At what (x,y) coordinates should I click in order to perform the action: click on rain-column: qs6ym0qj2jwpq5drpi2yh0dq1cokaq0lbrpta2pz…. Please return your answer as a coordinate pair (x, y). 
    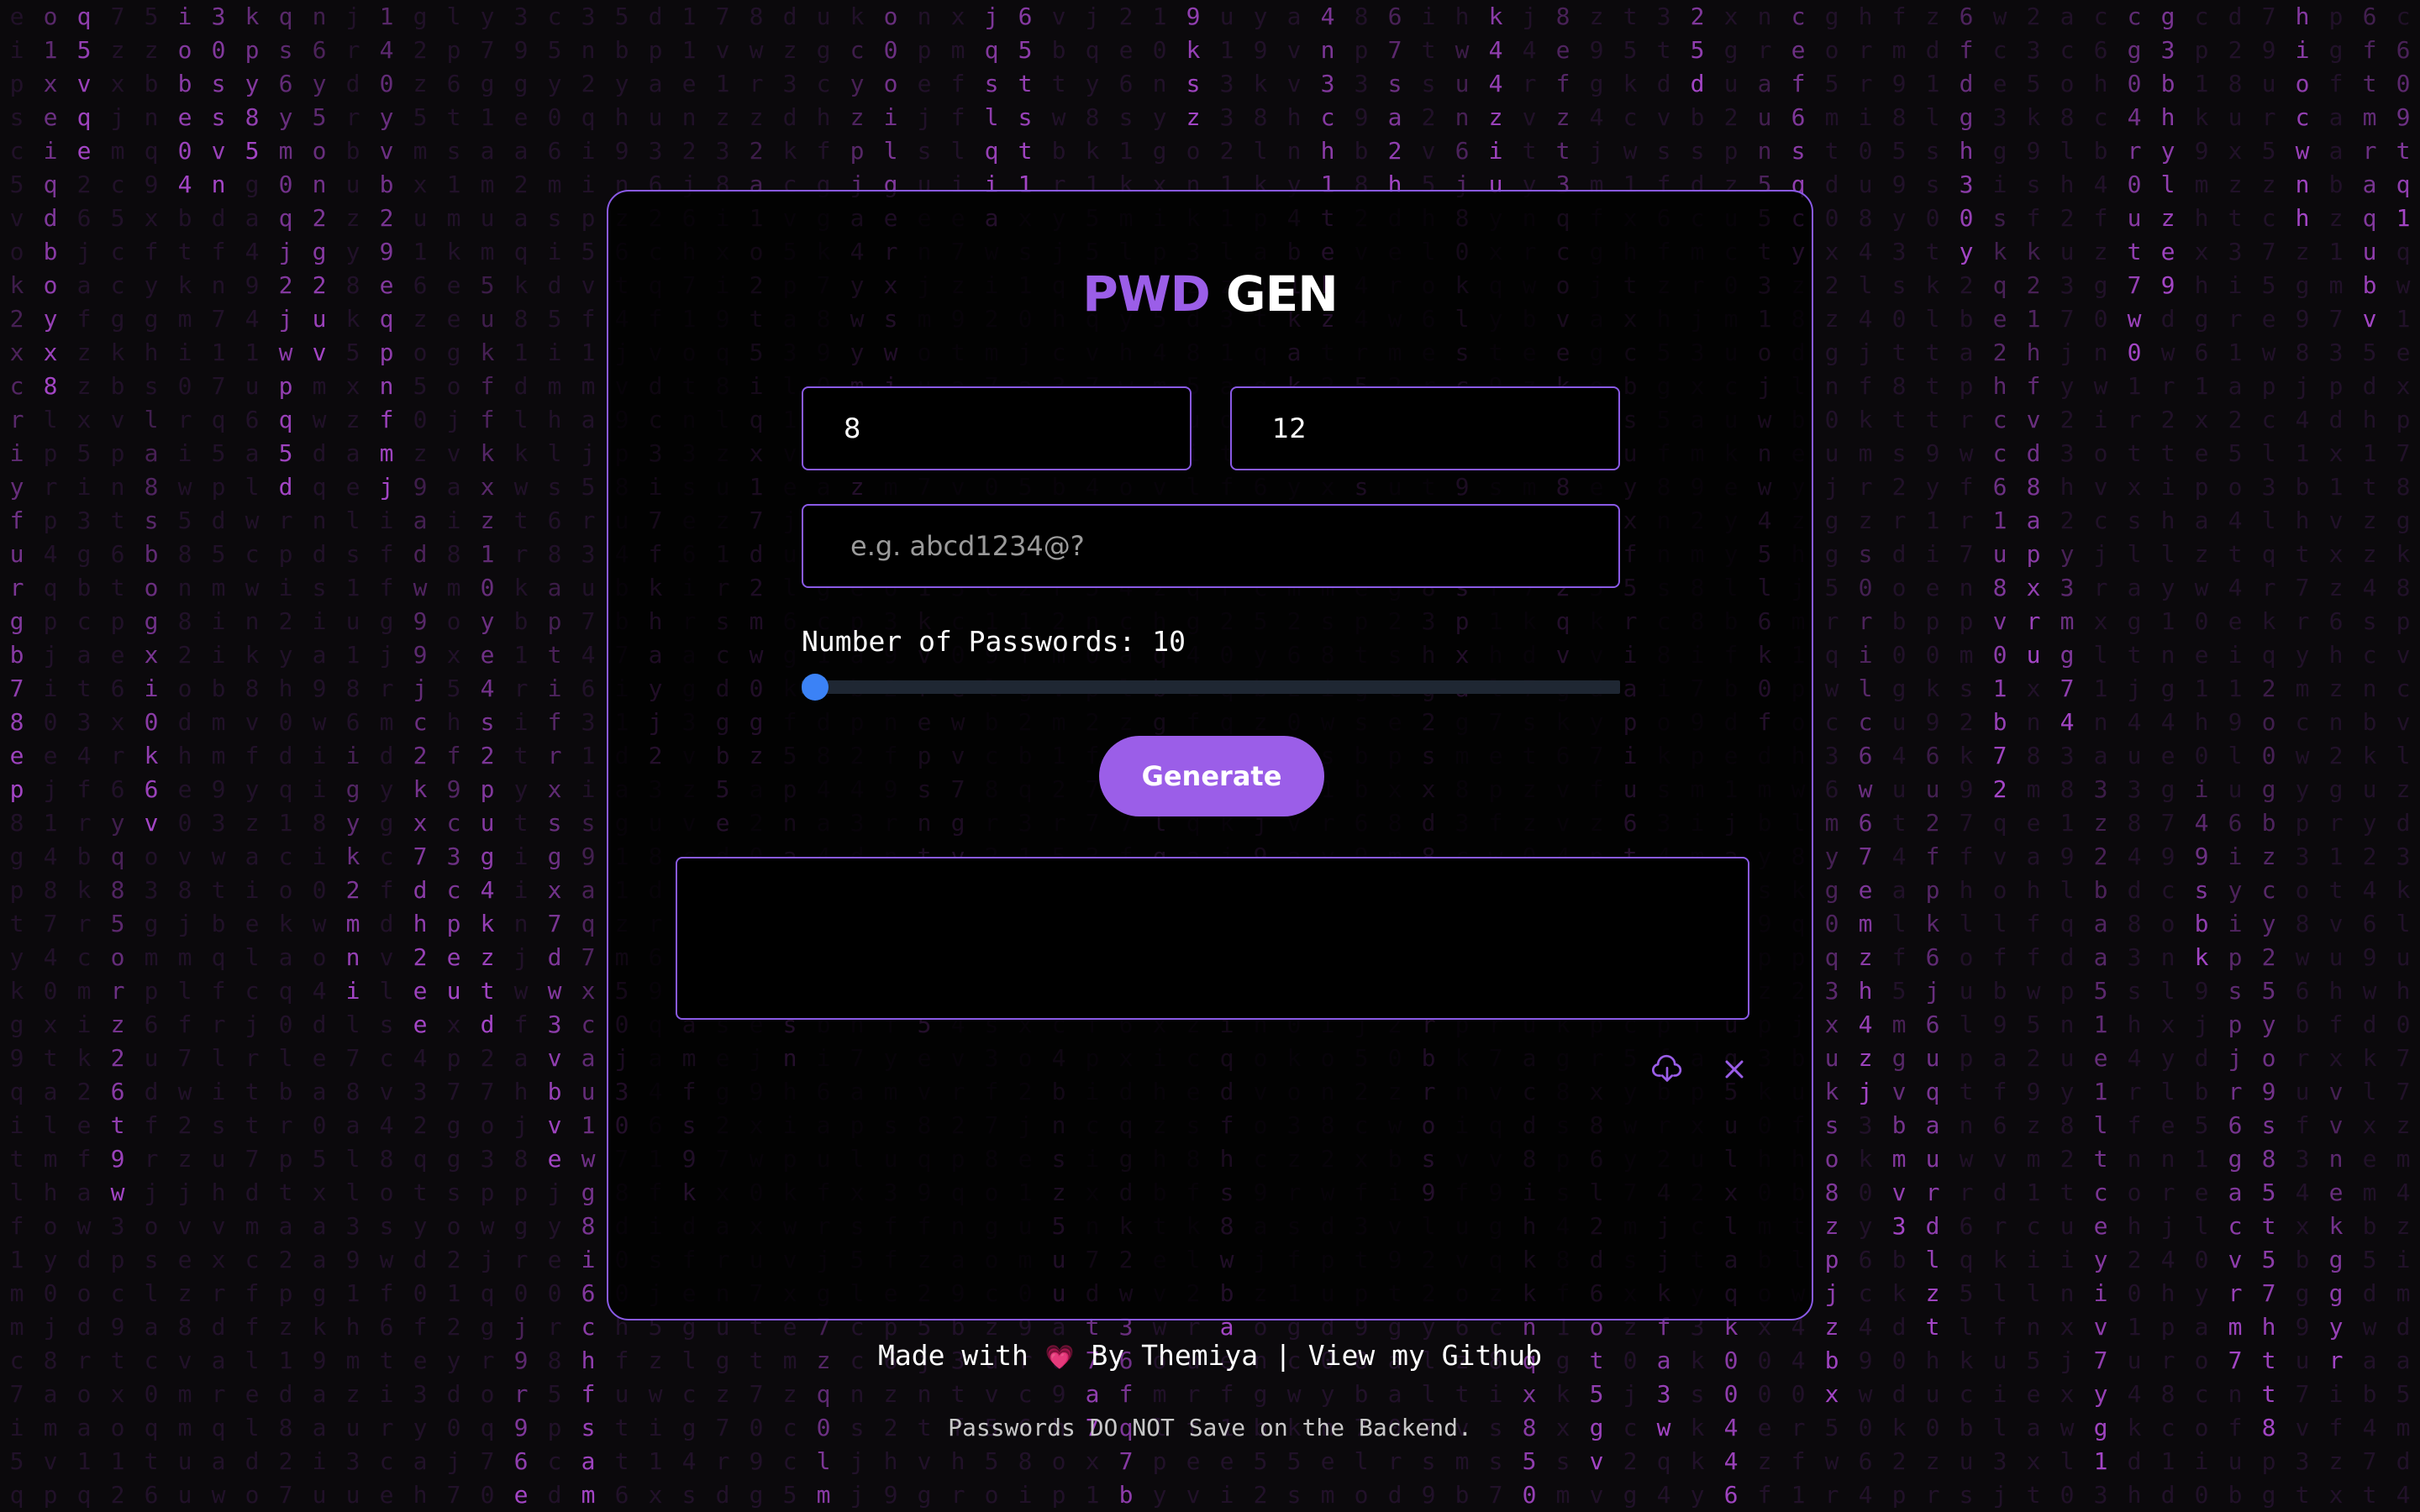
    Looking at the image, I should click on (285, 756).